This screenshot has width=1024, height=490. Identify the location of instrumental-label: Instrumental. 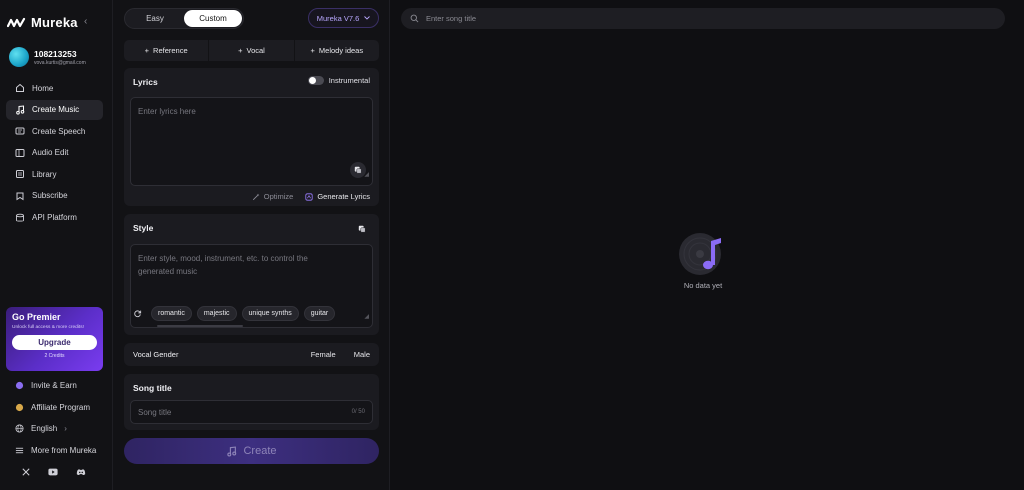
(349, 80).